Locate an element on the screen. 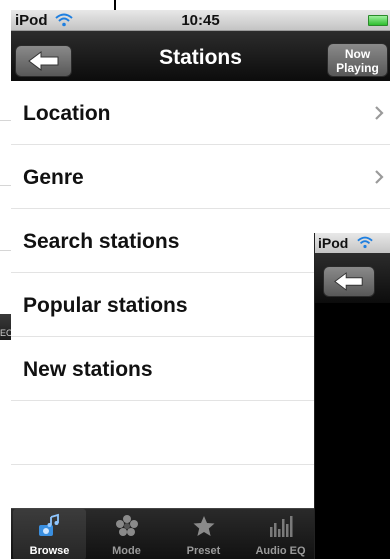  navigation-bar: Stations Now Playing is located at coordinates (200, 56).